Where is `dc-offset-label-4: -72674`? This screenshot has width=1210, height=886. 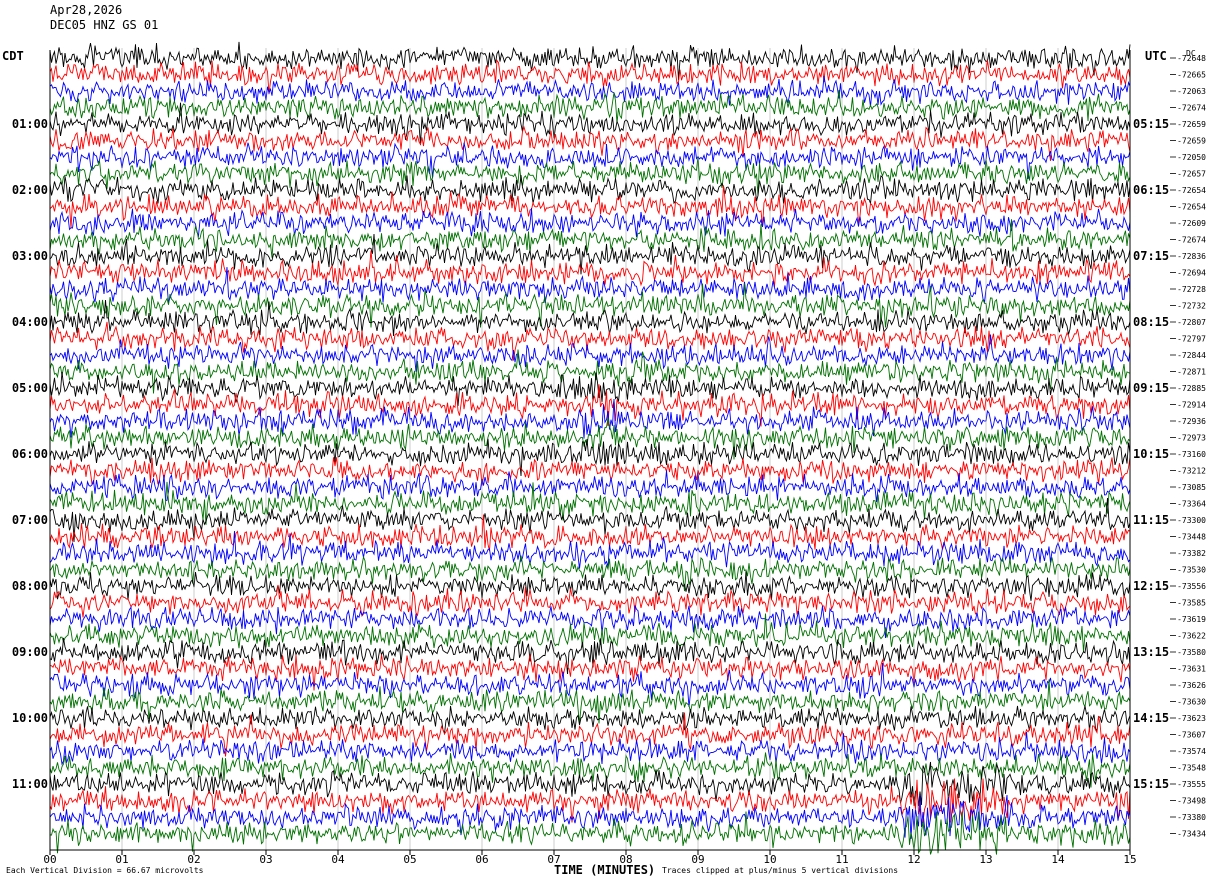 dc-offset-label-4: -72674 is located at coordinates (1191, 108).